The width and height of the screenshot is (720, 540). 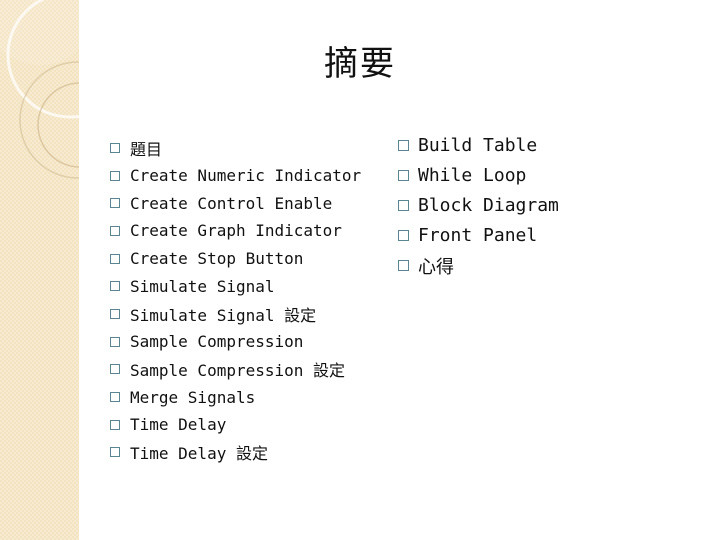 I want to click on list-item: Sample Compression, so click(x=235, y=342).